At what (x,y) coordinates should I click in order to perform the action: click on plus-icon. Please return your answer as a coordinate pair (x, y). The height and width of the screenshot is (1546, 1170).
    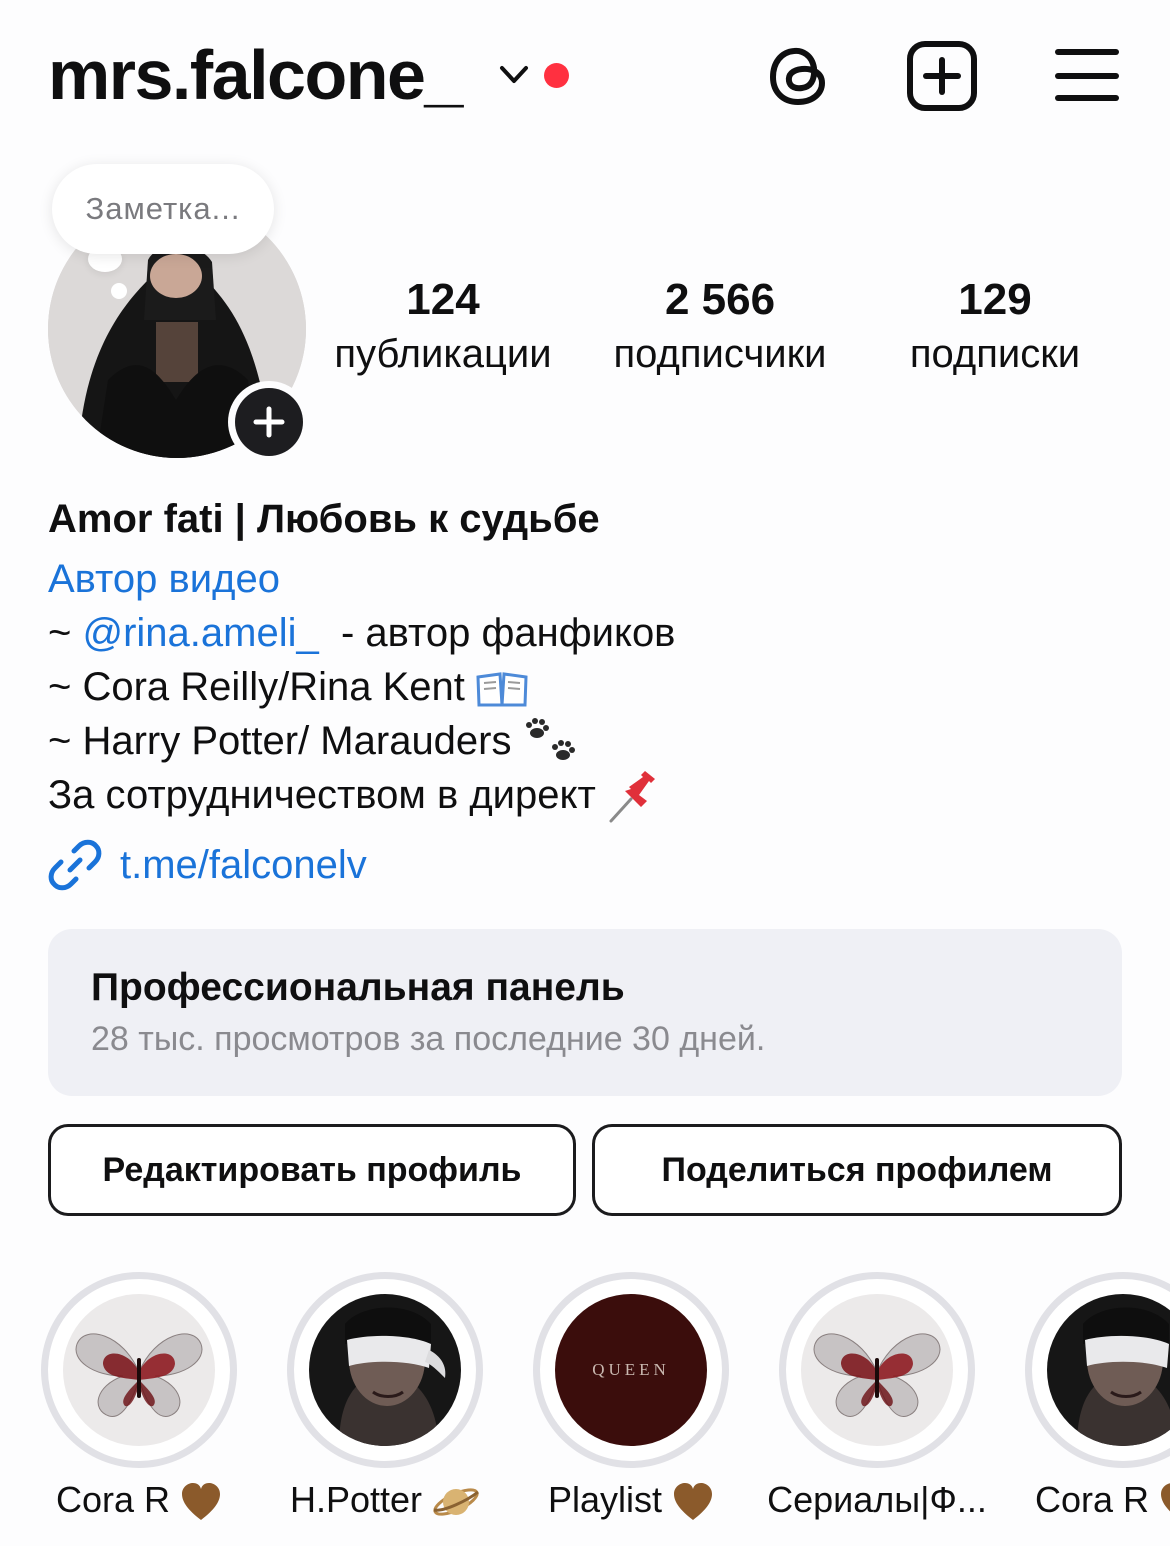
    Looking at the image, I should click on (269, 422).